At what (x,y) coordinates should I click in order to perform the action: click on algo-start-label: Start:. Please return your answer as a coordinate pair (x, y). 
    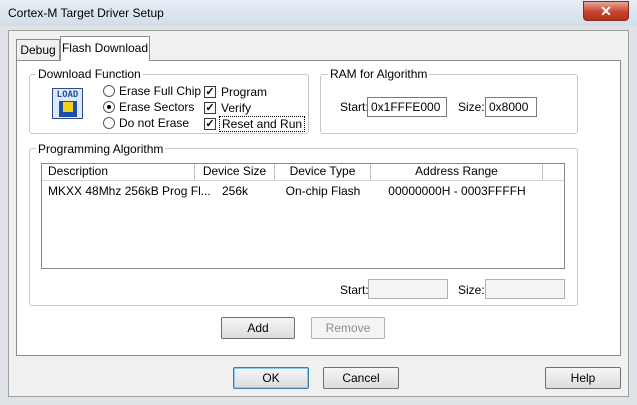
    Looking at the image, I should click on (354, 290).